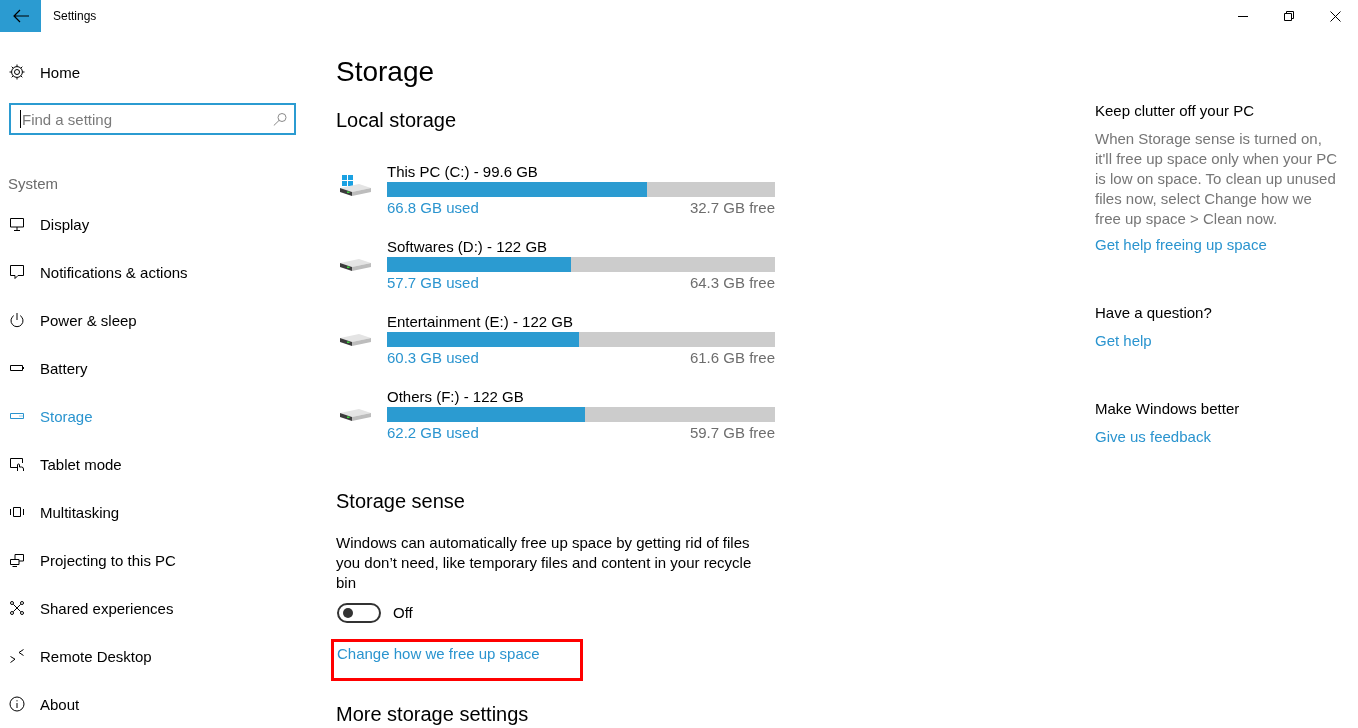 This screenshot has height=728, width=1358. Describe the element at coordinates (17, 656) in the screenshot. I see `chevrons-icon` at that location.